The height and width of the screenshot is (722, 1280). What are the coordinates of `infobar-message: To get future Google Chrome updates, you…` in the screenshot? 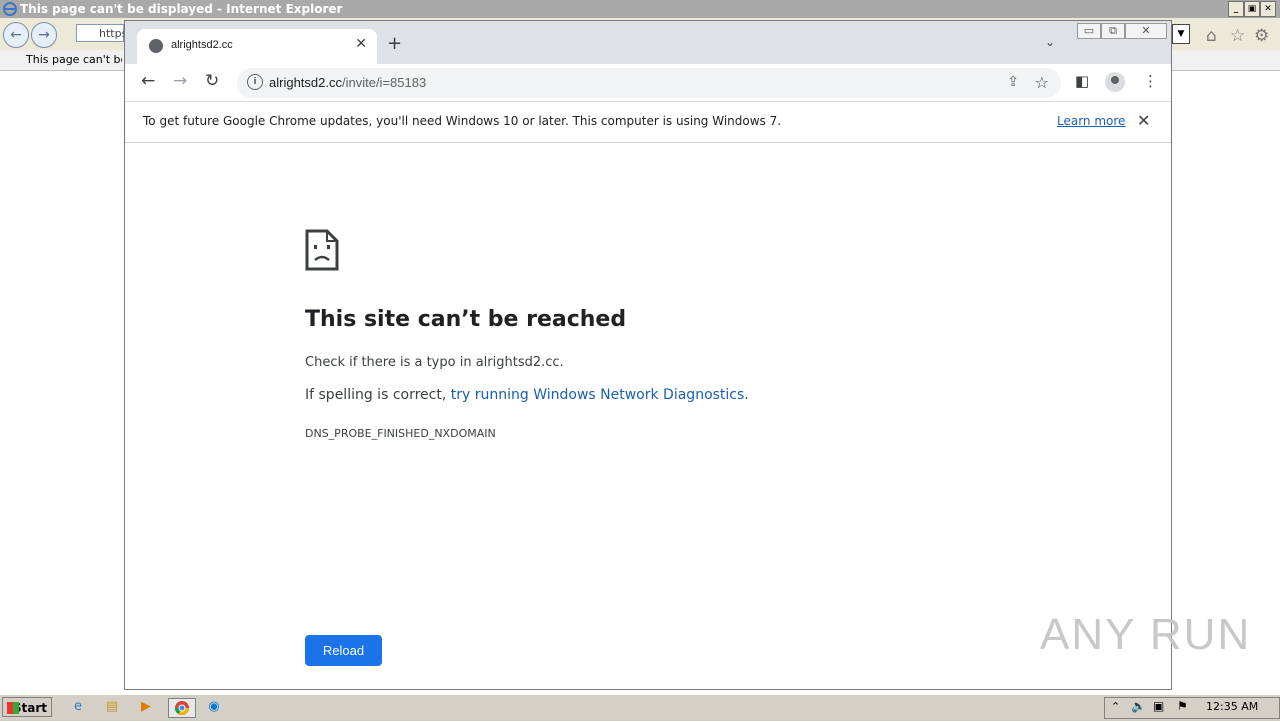 It's located at (462, 121).